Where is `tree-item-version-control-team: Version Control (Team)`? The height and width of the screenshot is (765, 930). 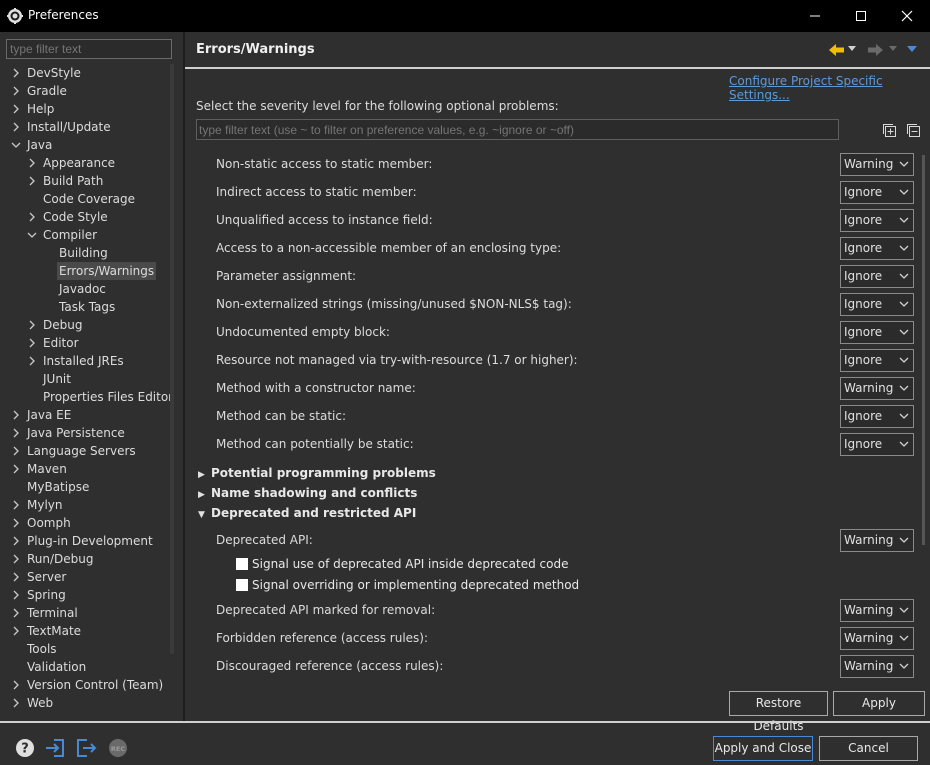 tree-item-version-control-team: Version Control (Team) is located at coordinates (88, 685).